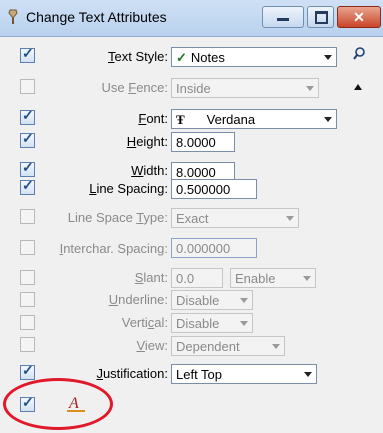 The image size is (383, 433). I want to click on slant-enable-dropdown: Enable, so click(273, 278).